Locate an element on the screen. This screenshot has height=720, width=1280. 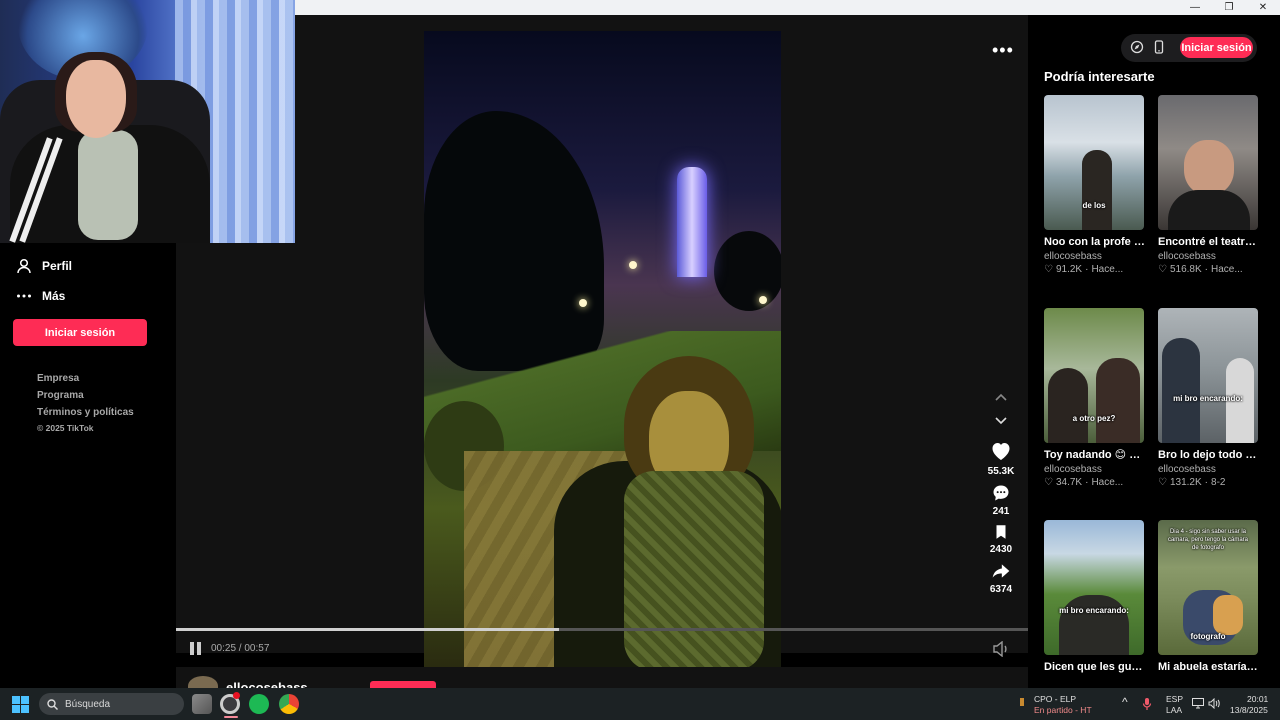
comment-count: 241 is located at coordinates (1001, 511).